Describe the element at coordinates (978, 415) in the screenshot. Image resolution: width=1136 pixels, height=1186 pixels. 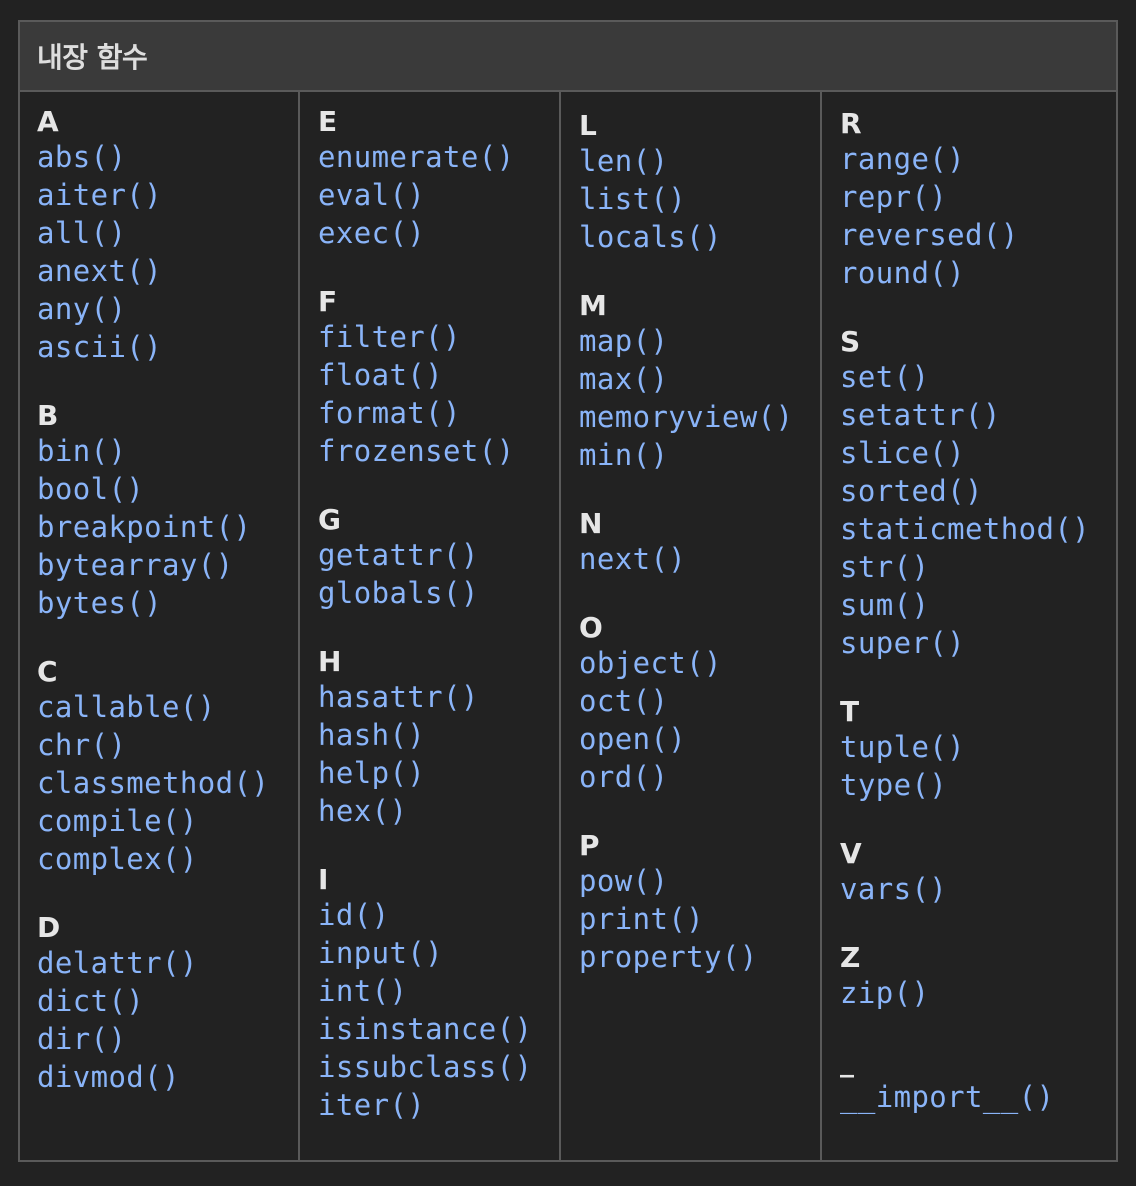
I see `function-link: setattr()` at that location.